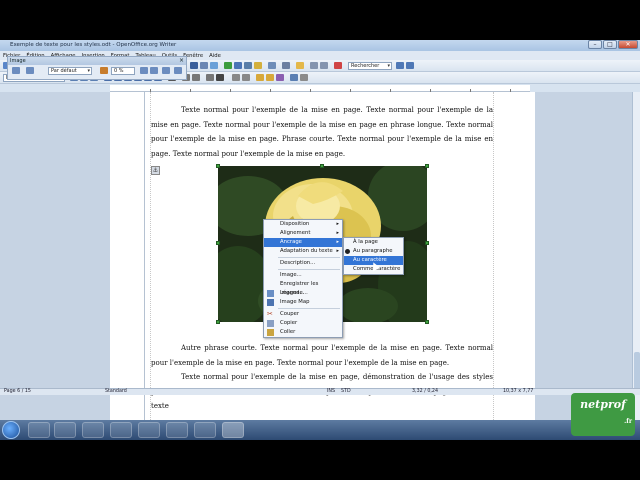 This screenshot has width=640, height=480. Describe the element at coordinates (370, 66) in the screenshot. I see `search-input: Rechercher ▾` at that location.